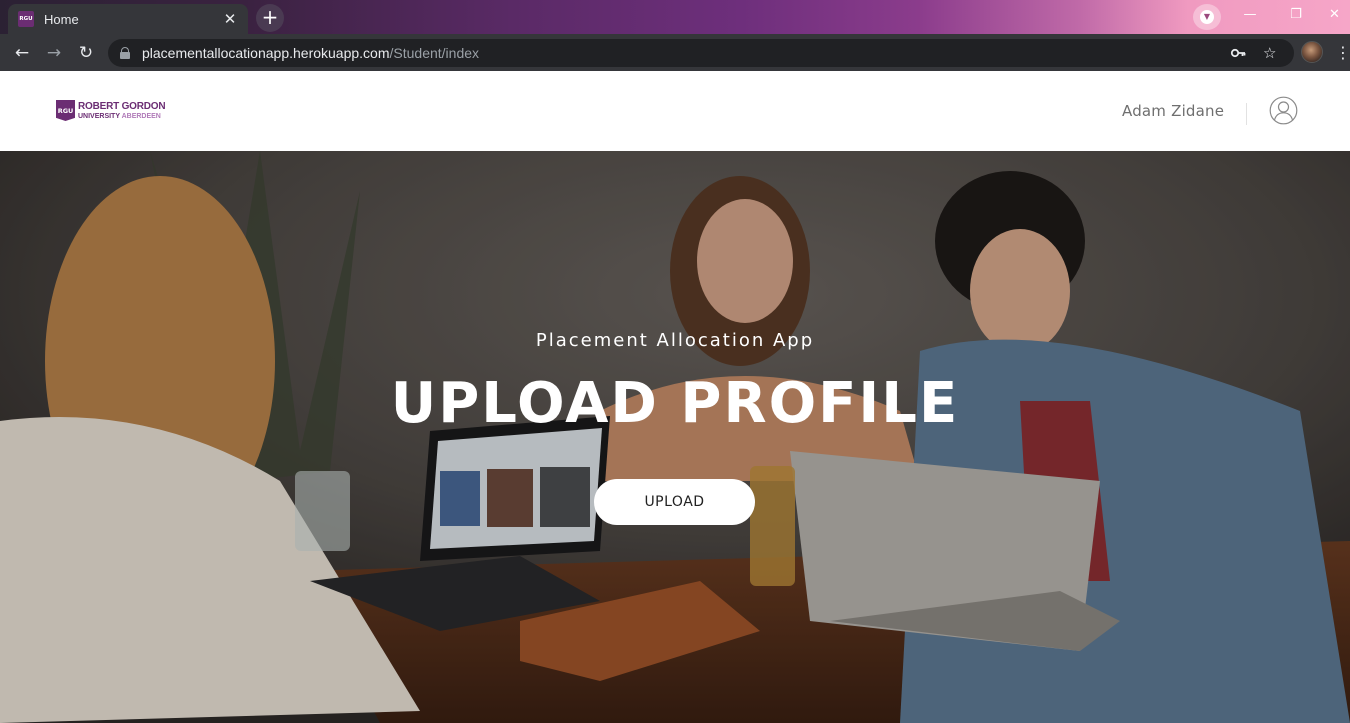 This screenshot has width=1350, height=723. Describe the element at coordinates (61, 19) in the screenshot. I see `tab-title: Home` at that location.